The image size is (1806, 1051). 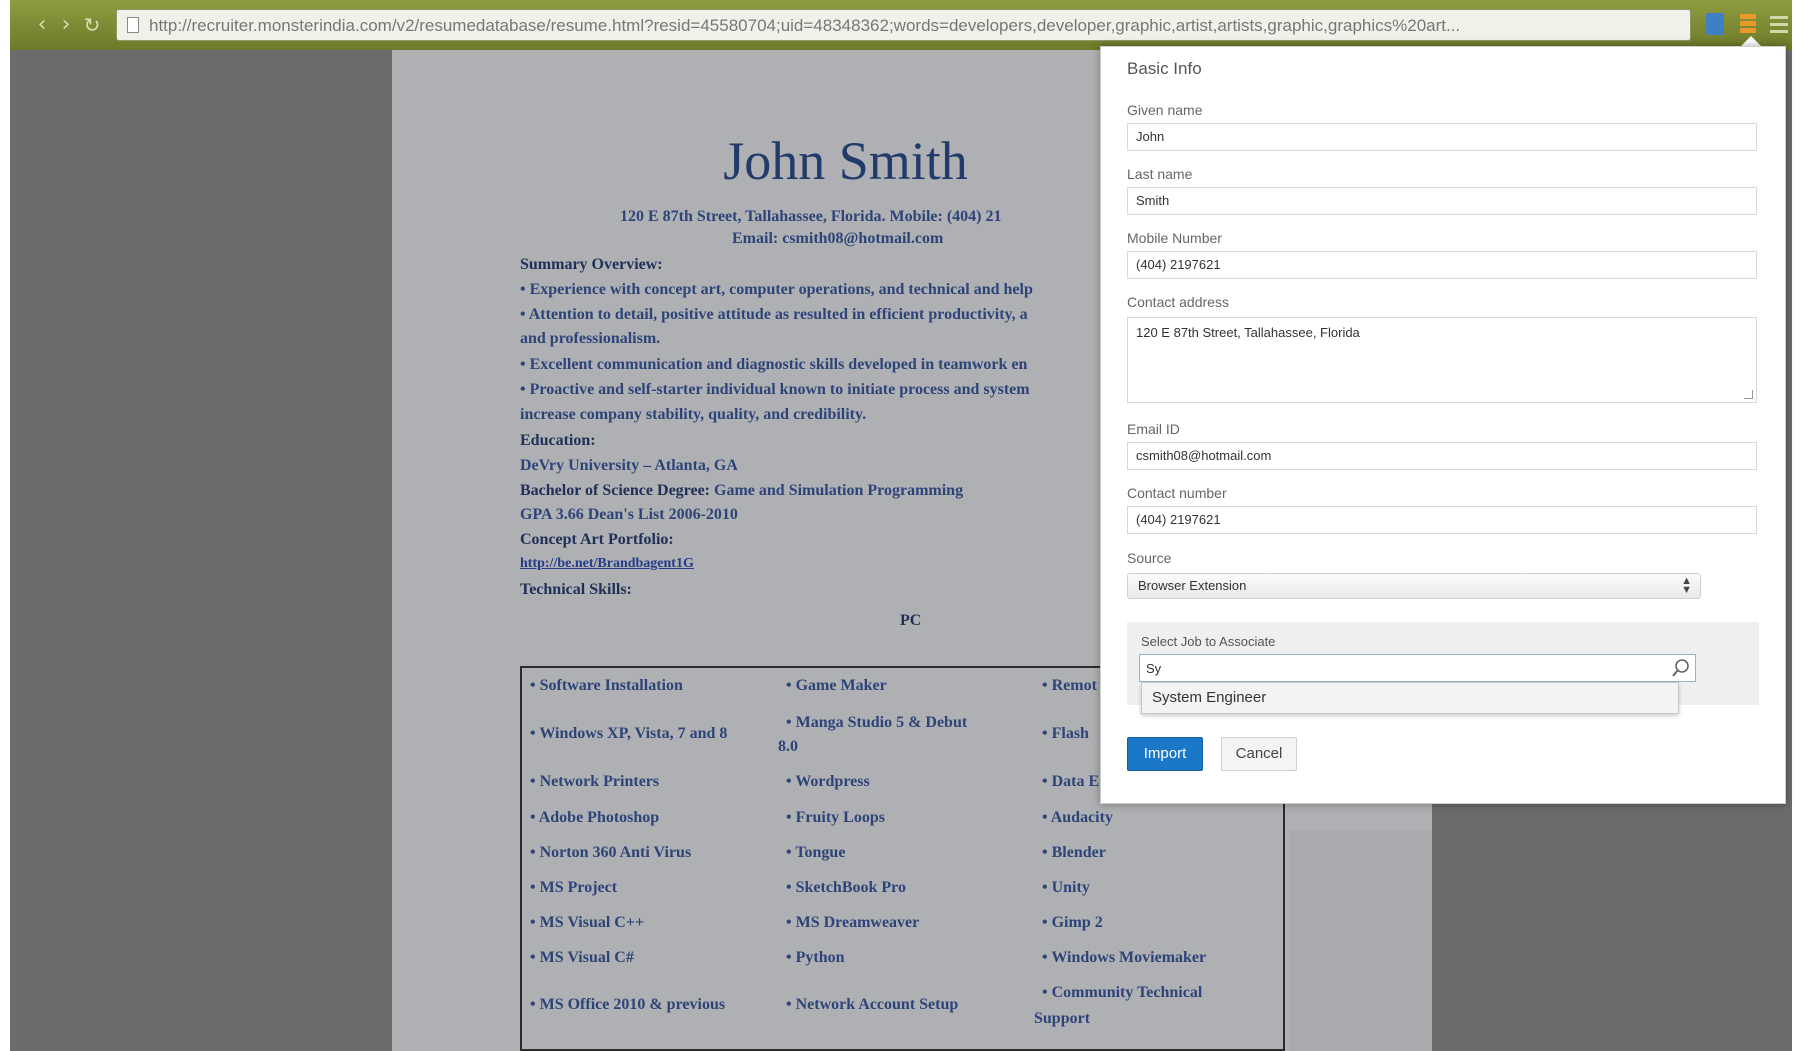 What do you see at coordinates (839, 490) in the screenshot?
I see `degree-value: Game and Simulation Programming` at bounding box center [839, 490].